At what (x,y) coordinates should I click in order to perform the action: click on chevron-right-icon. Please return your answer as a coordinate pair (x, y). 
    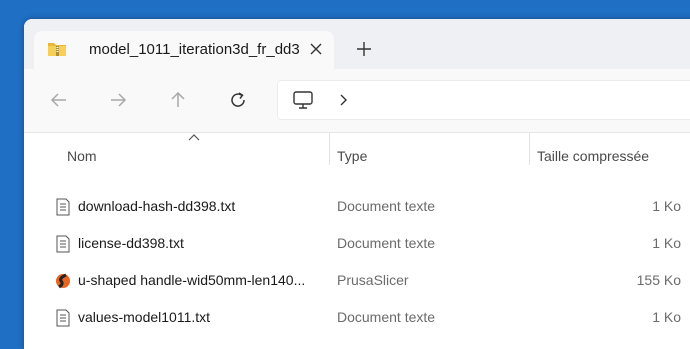
    Looking at the image, I should click on (343, 100).